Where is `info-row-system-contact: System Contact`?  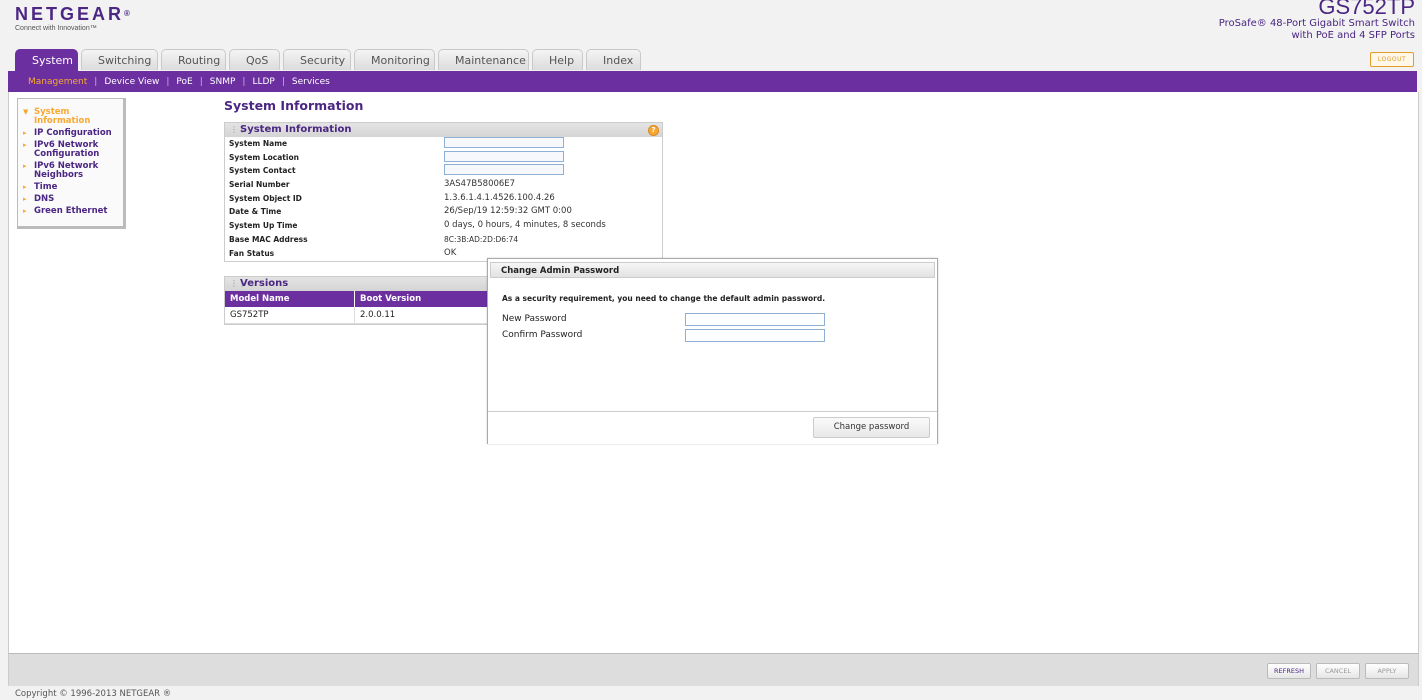 info-row-system-contact: System Contact is located at coordinates (443, 171).